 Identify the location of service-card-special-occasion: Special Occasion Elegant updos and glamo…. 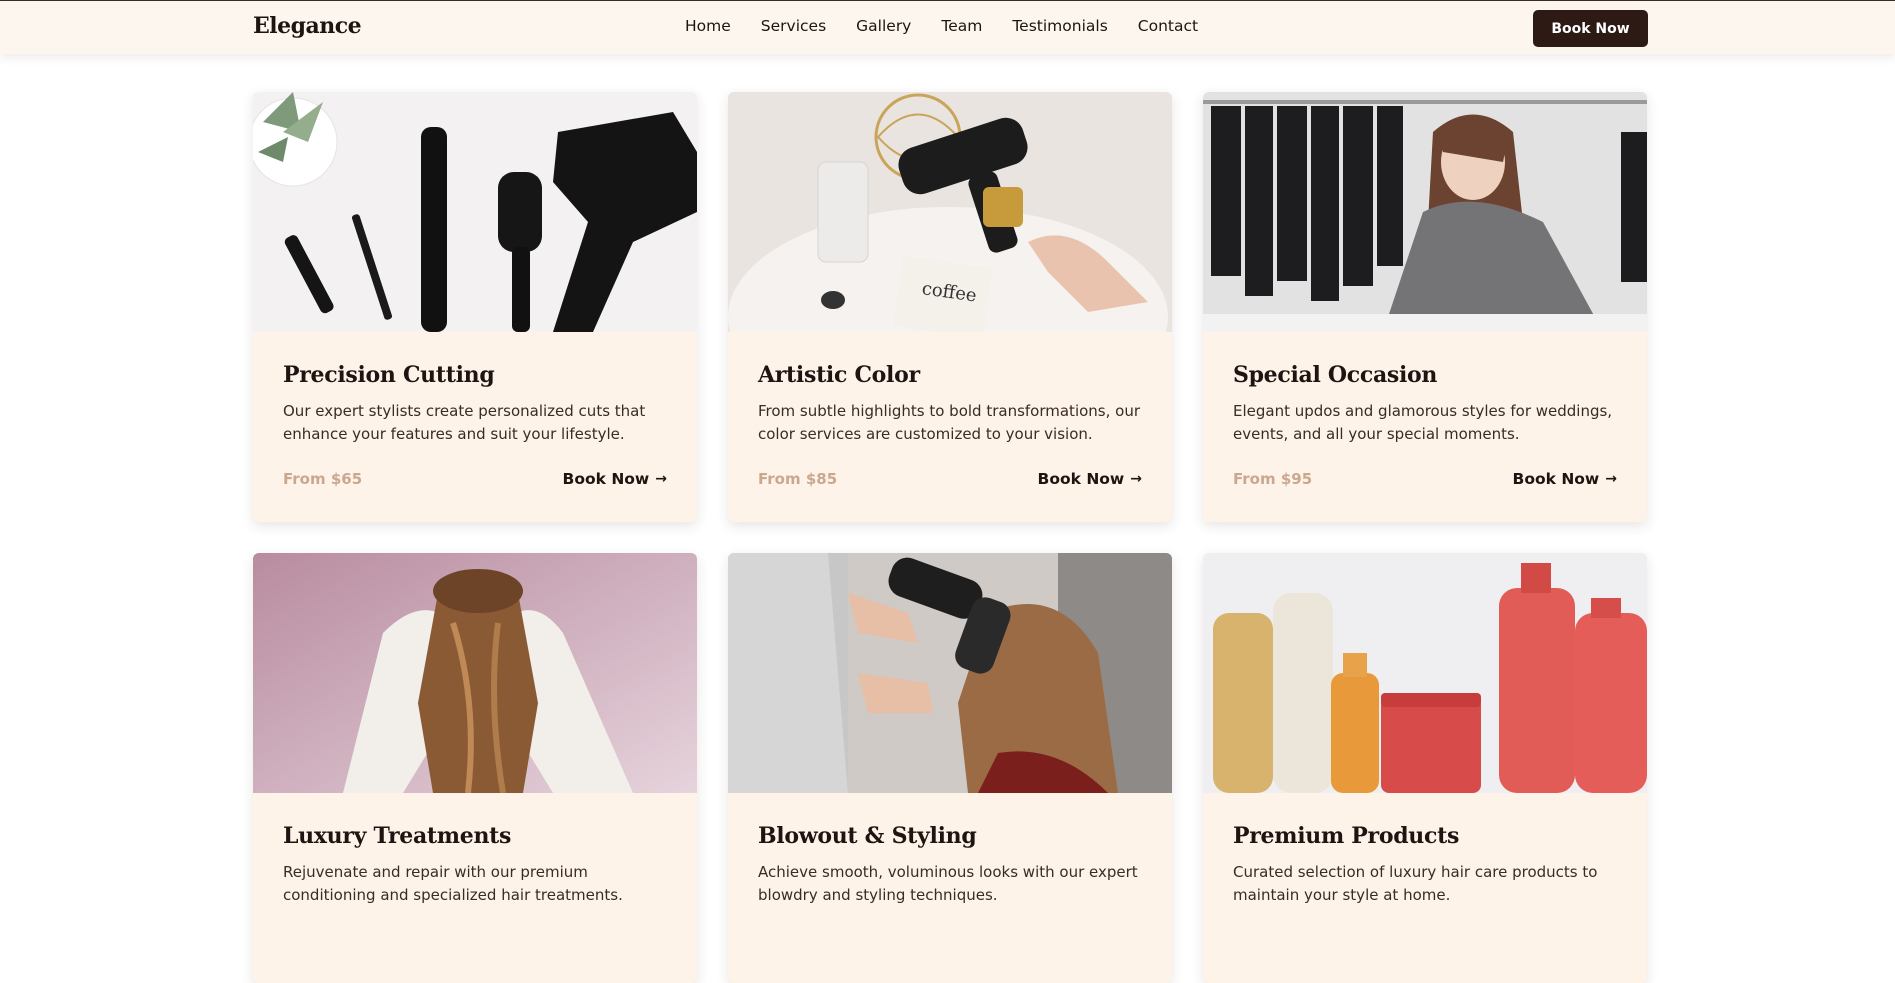
(1425, 307).